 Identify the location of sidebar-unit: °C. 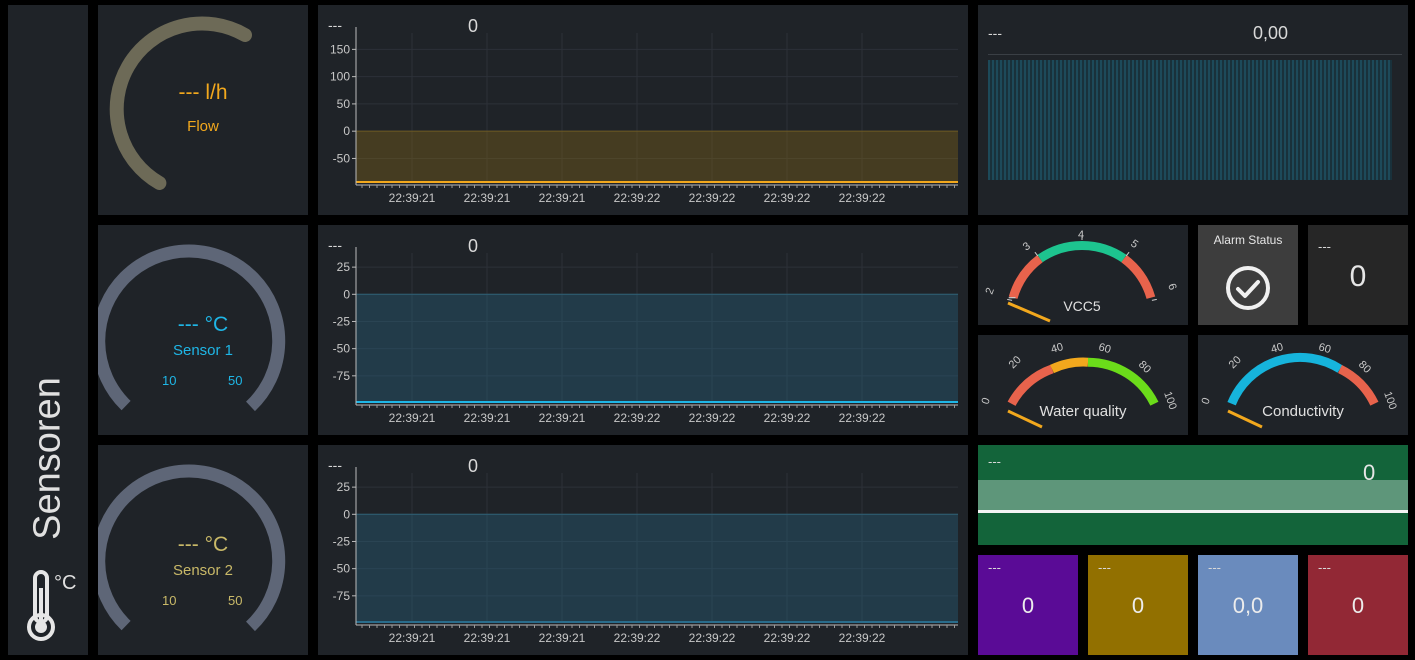
(65, 583).